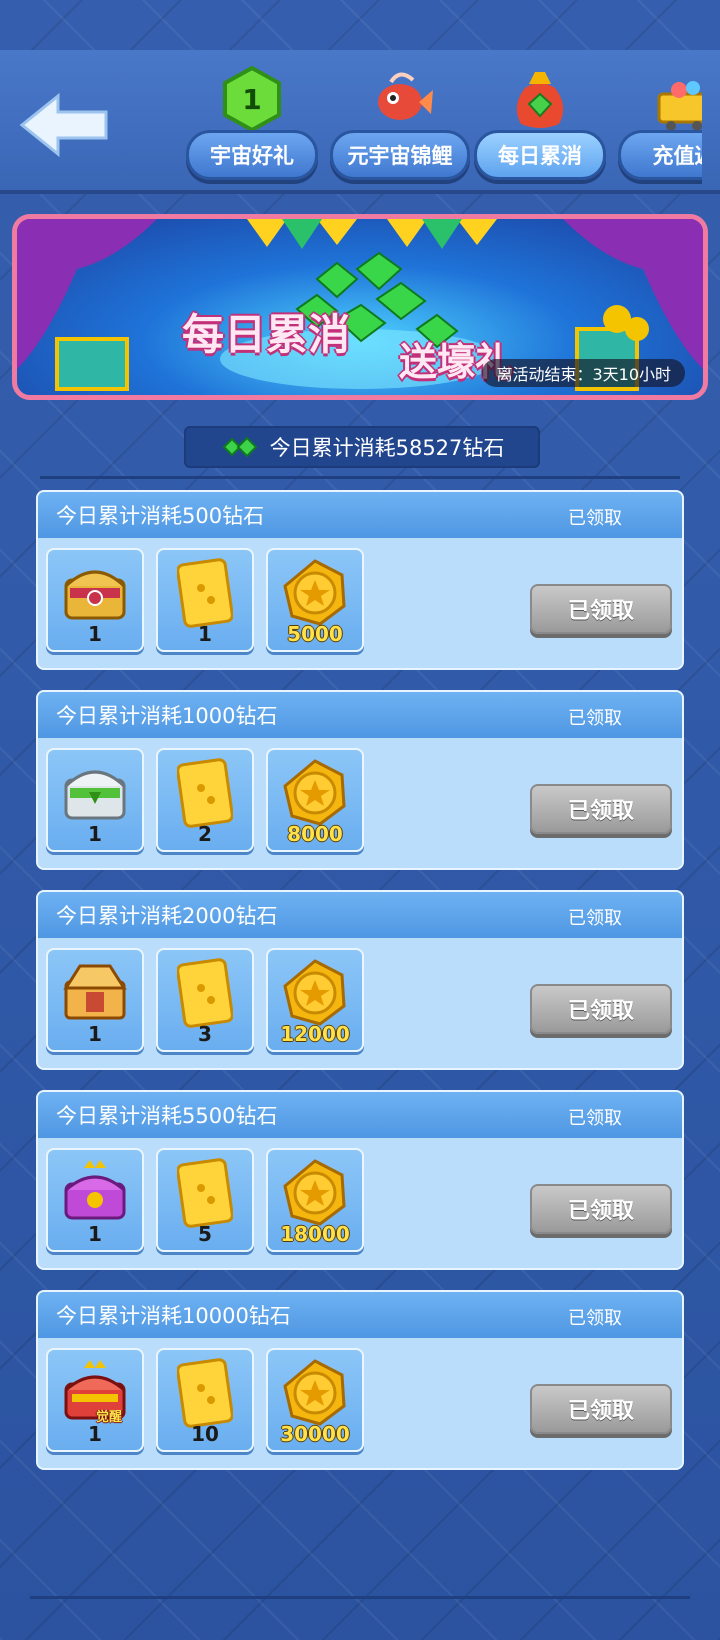  Describe the element at coordinates (679, 106) in the screenshot. I see `shopping-cart-icon` at that location.